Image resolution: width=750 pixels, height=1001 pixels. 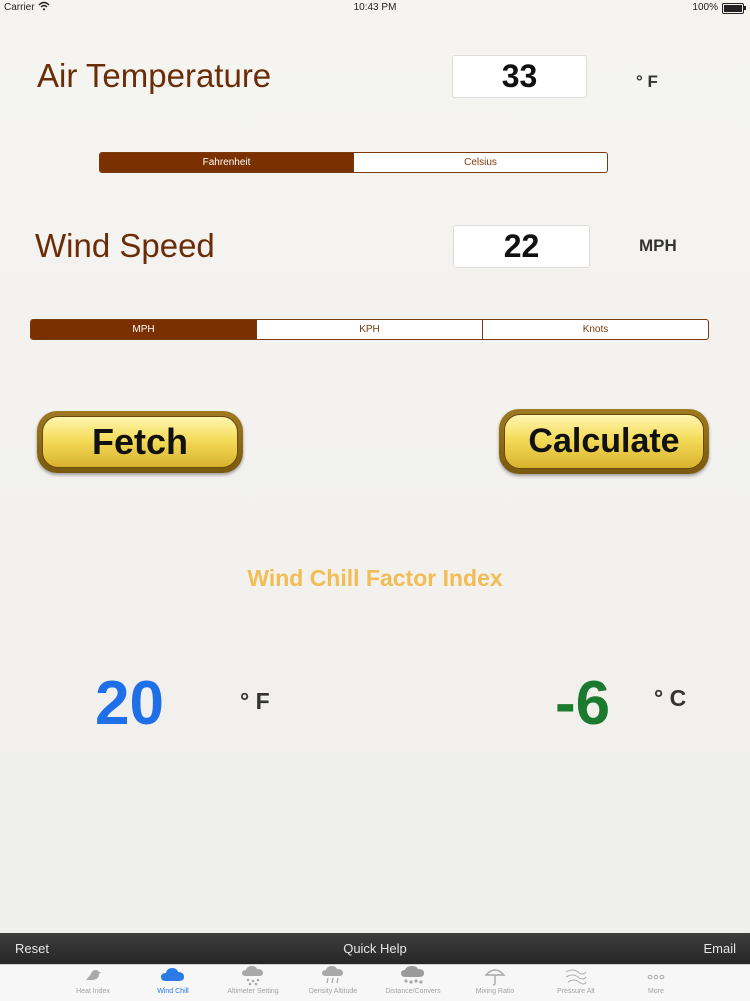 I want to click on quick-help-button: Quick Help, so click(x=375, y=948).